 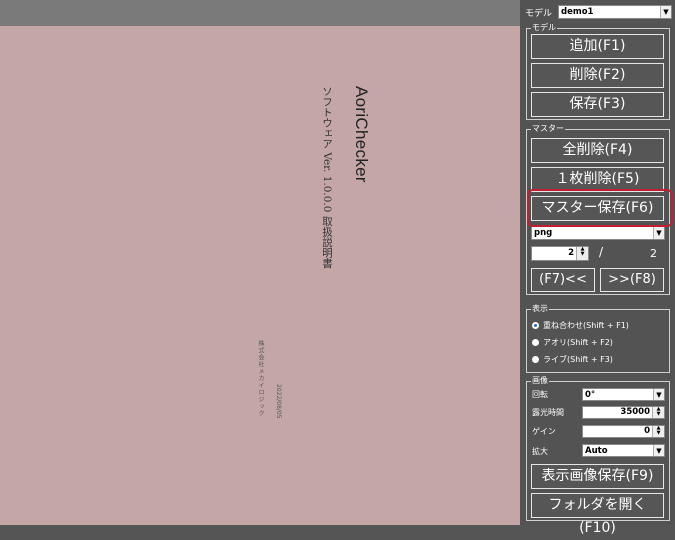 I want to click on radio-selected-icon, so click(x=535, y=325).